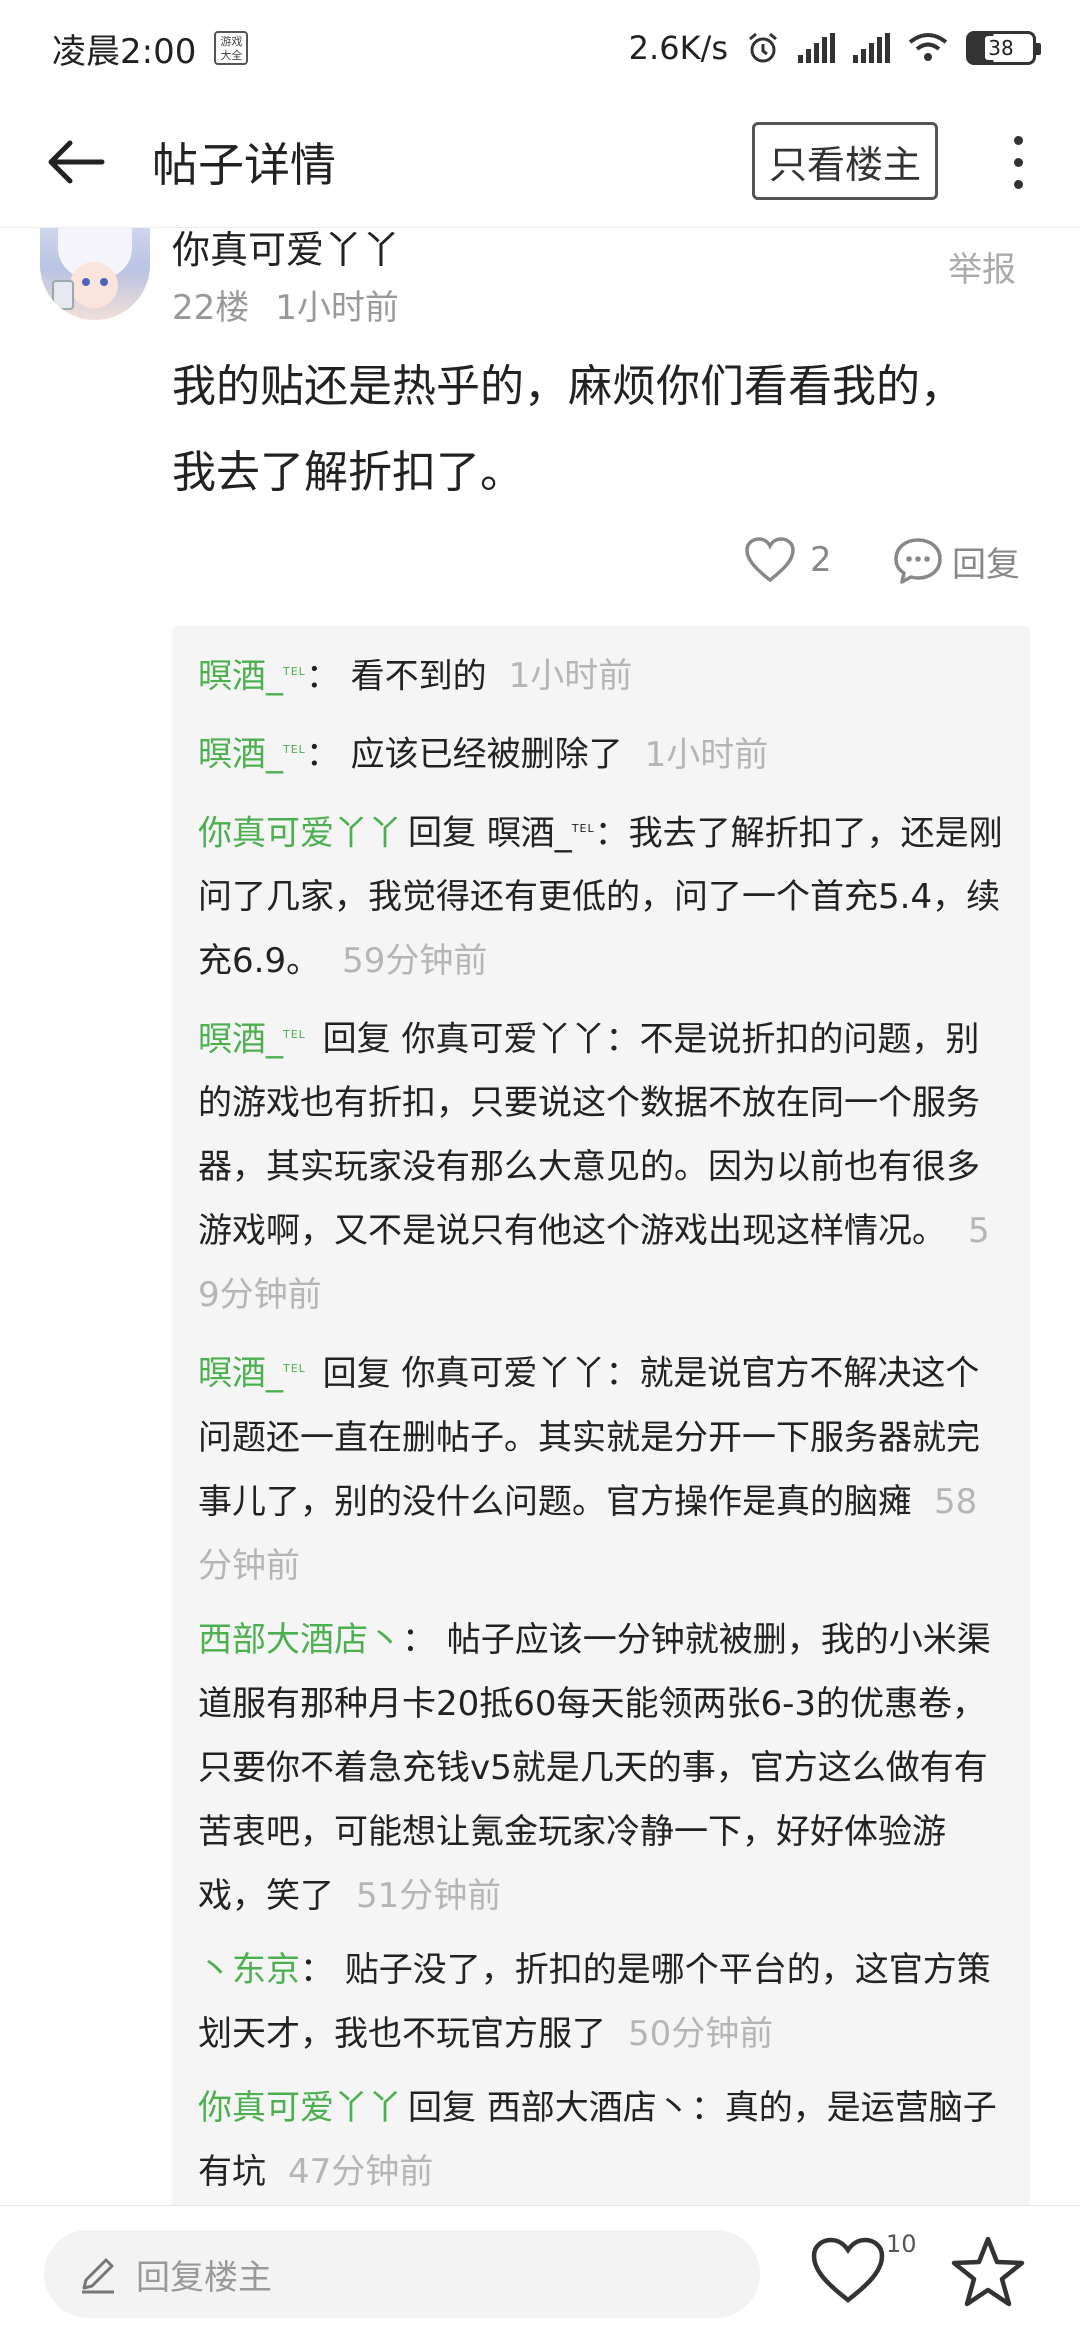 This screenshot has height=2340, width=1080. What do you see at coordinates (204, 2277) in the screenshot?
I see `reply-input-placeholder: 回复楼主` at bounding box center [204, 2277].